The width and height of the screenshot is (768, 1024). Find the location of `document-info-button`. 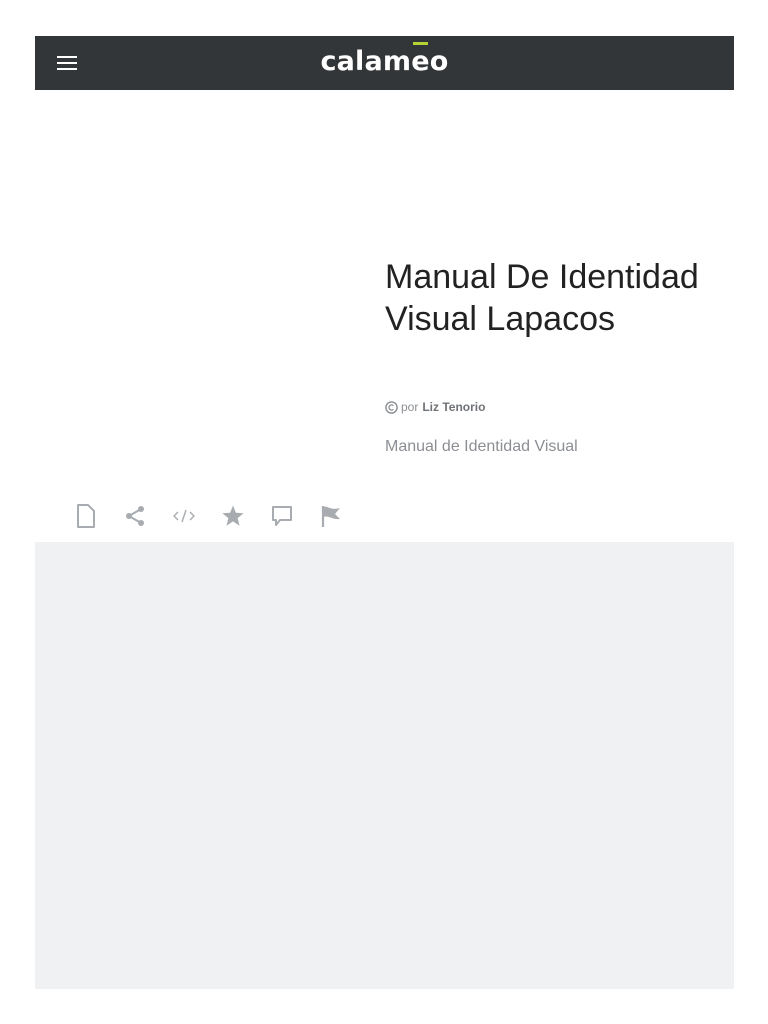

document-info-button is located at coordinates (86, 516).